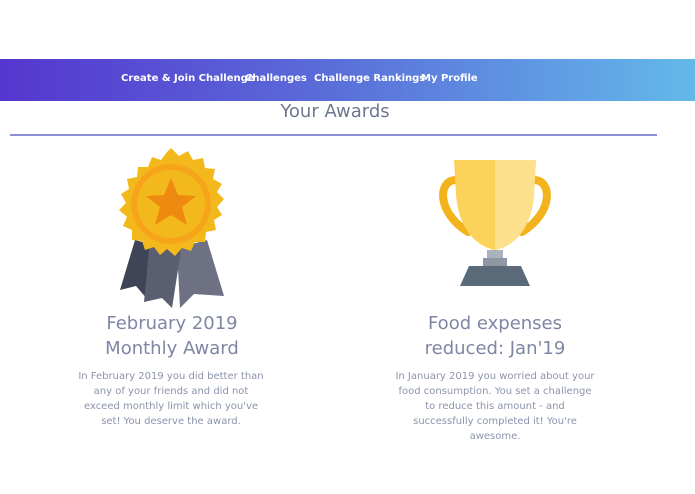 Image resolution: width=695 pixels, height=494 pixels. Describe the element at coordinates (172, 348) in the screenshot. I see `award-title-line-2: Monthly Award` at that location.